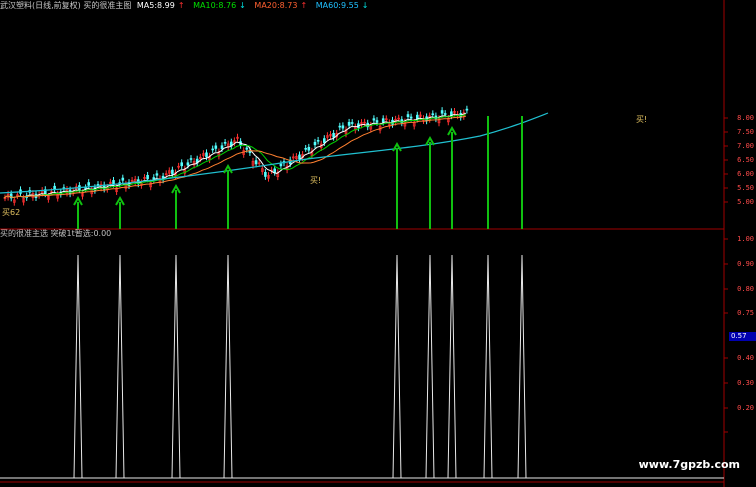 This screenshot has height=487, width=756. I want to click on price-tick: 8.00, so click(745, 118).